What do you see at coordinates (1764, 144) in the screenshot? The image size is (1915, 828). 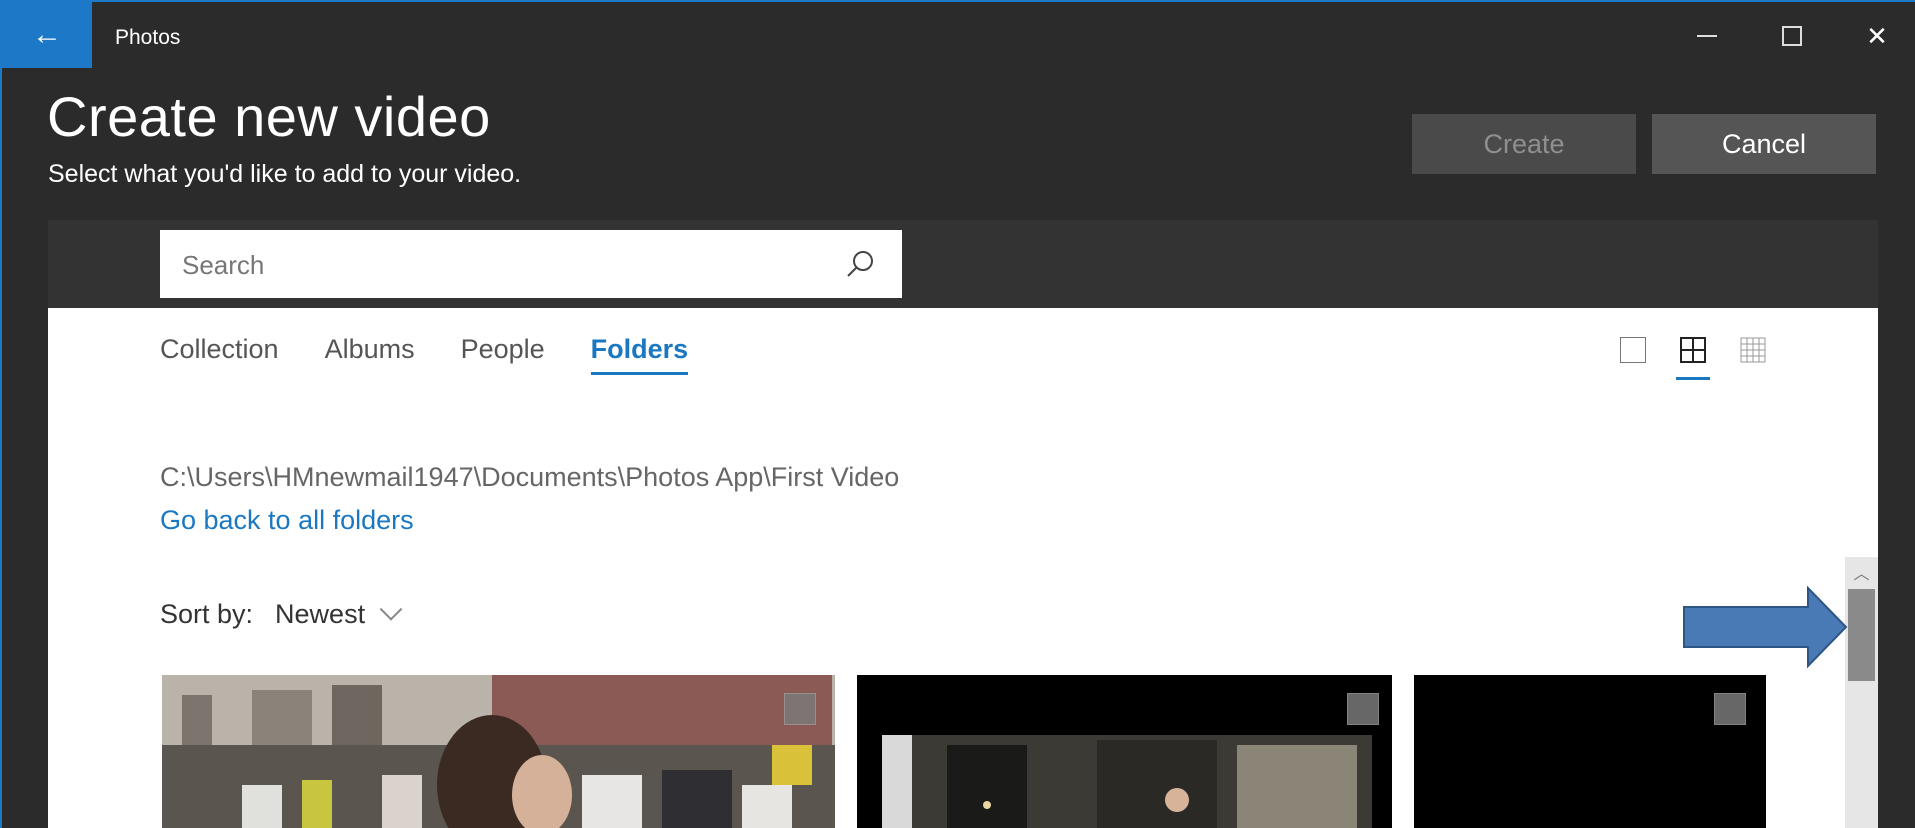 I see `cancel-button: Cancel` at bounding box center [1764, 144].